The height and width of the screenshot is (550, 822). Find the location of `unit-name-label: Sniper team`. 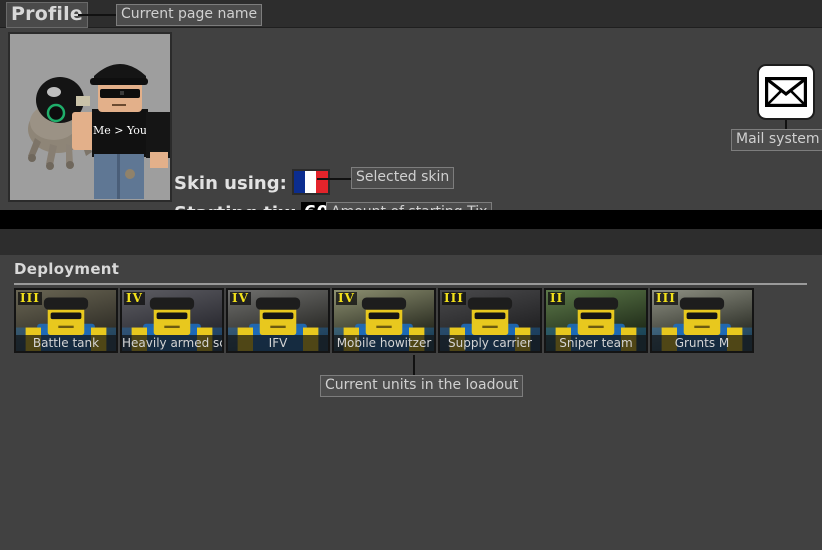

unit-name-label: Sniper team is located at coordinates (596, 343).